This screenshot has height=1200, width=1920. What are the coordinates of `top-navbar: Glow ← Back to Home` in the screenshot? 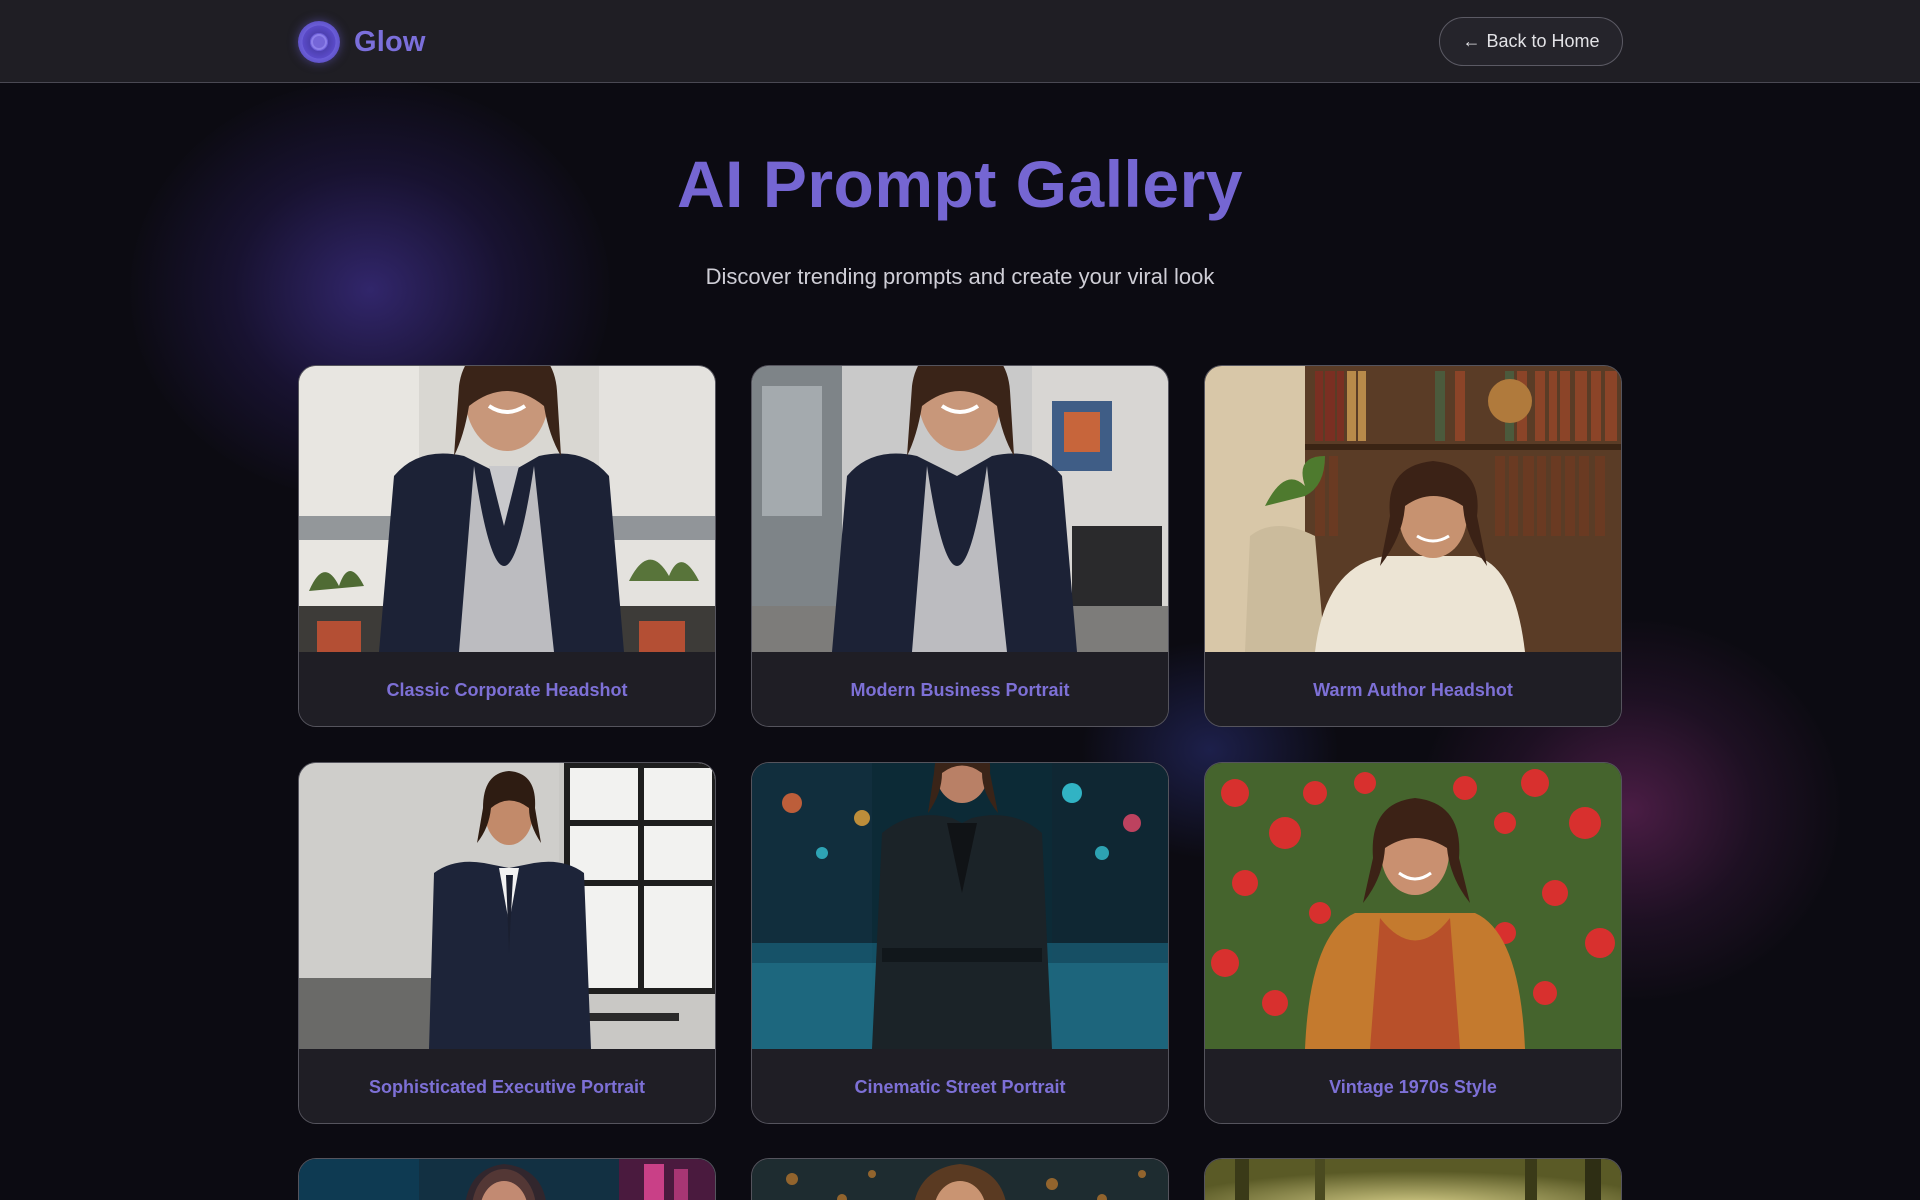 It's located at (960, 41).